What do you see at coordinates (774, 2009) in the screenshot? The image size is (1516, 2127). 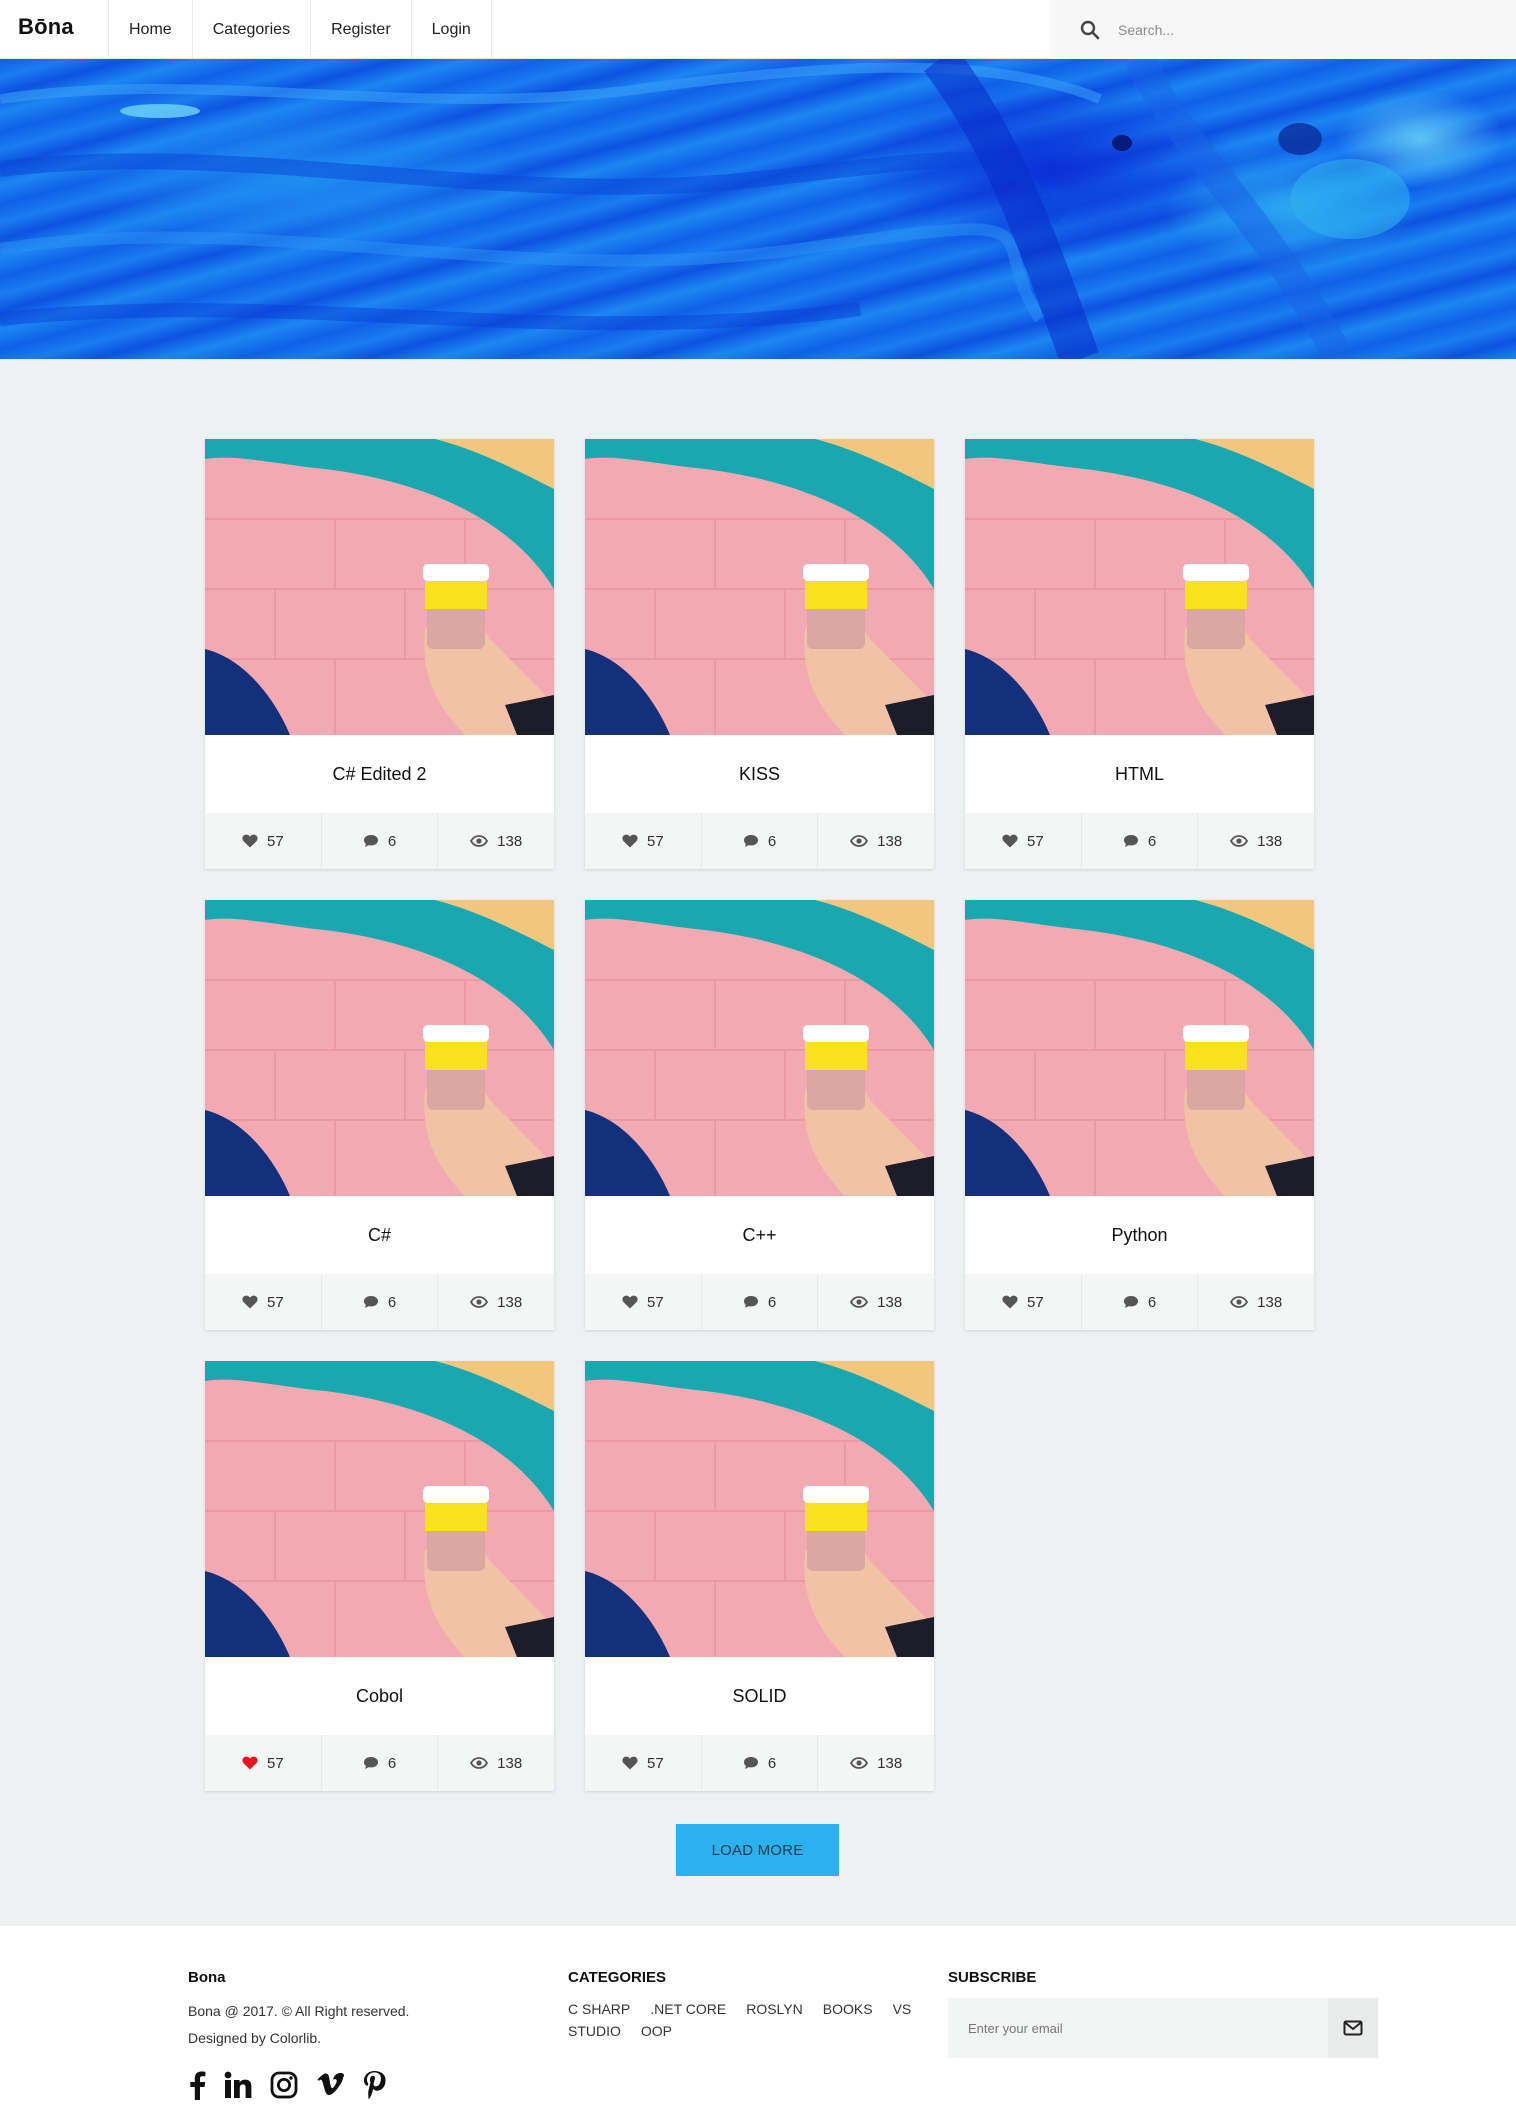 I see `category-link: ROSLYN` at bounding box center [774, 2009].